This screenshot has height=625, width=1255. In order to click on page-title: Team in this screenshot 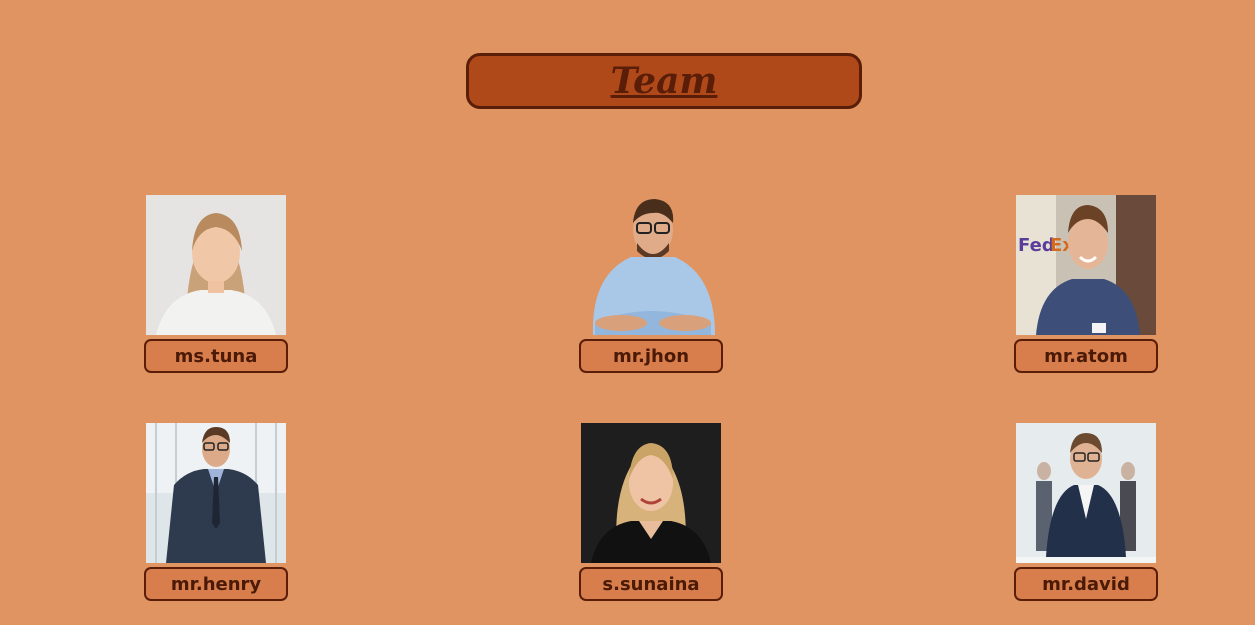, I will do `click(664, 81)`.